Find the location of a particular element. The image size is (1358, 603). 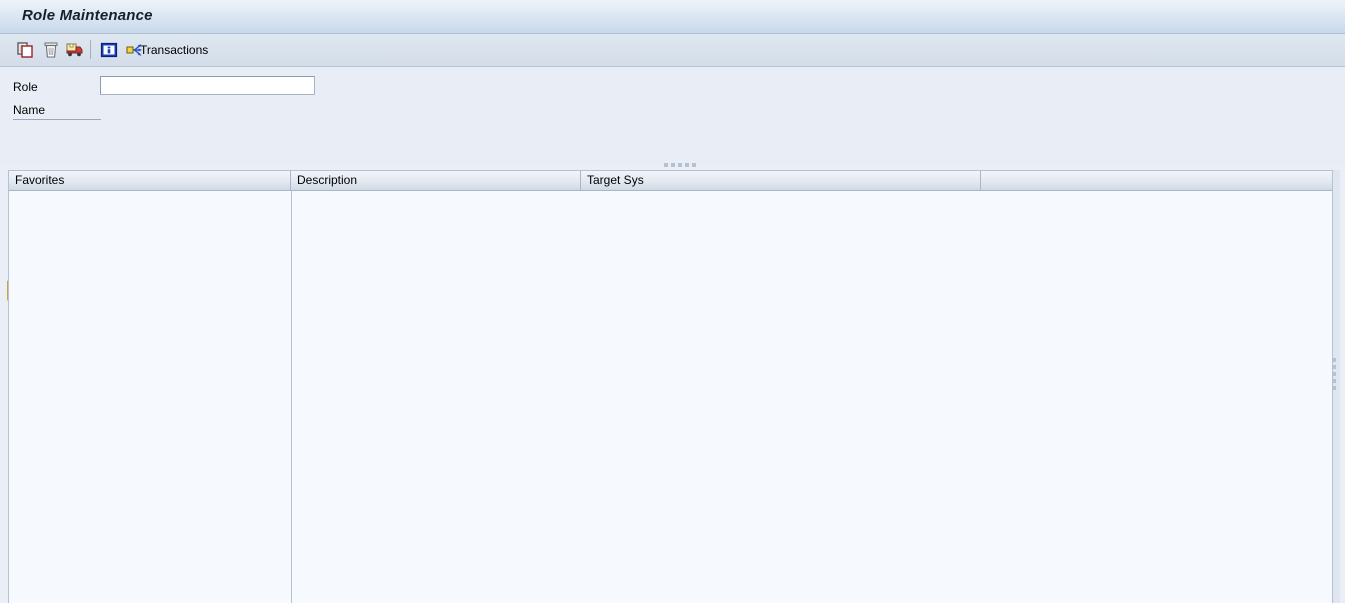

column-header-favorites: Favorites is located at coordinates (150, 180).